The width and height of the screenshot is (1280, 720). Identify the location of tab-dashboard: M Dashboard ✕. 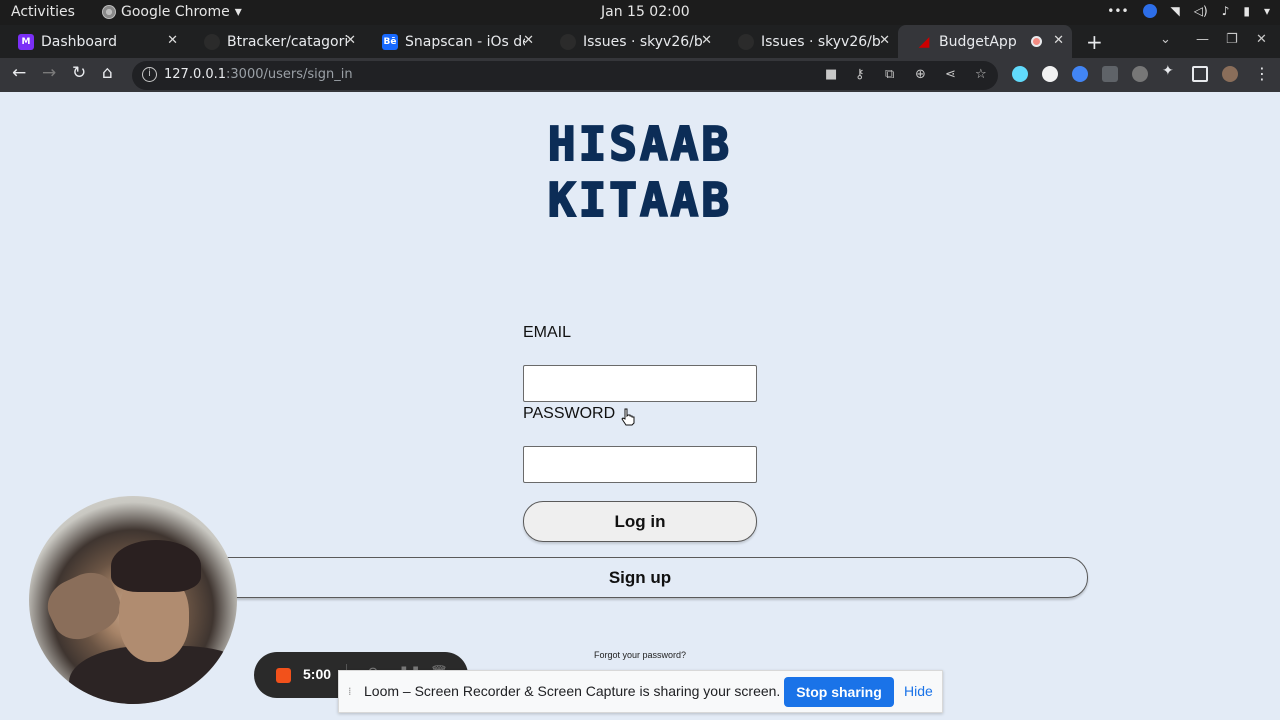
(93, 41).